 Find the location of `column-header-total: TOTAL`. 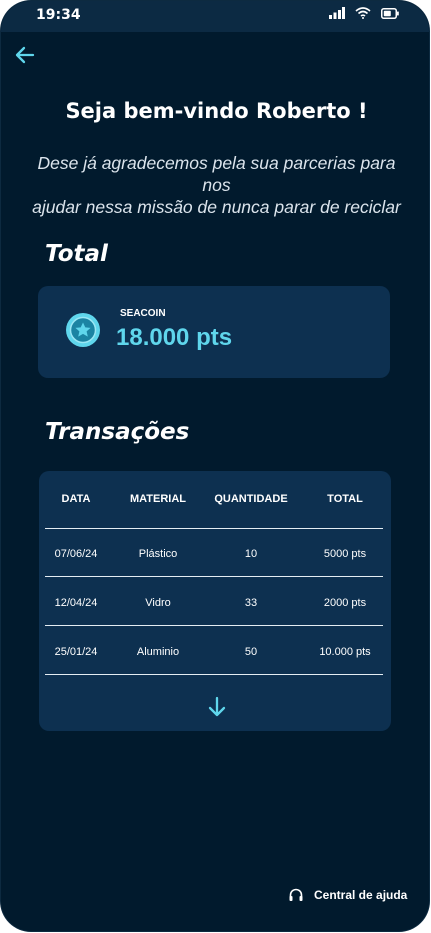

column-header-total: TOTAL is located at coordinates (345, 499).